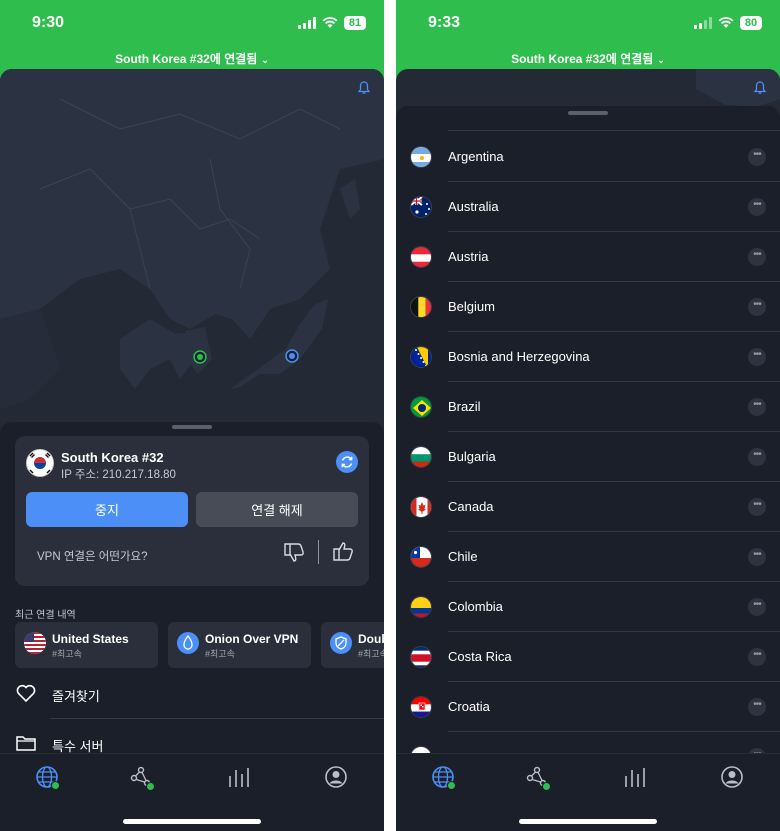  Describe the element at coordinates (40, 463) in the screenshot. I see `south-korea-flag-icon` at that location.